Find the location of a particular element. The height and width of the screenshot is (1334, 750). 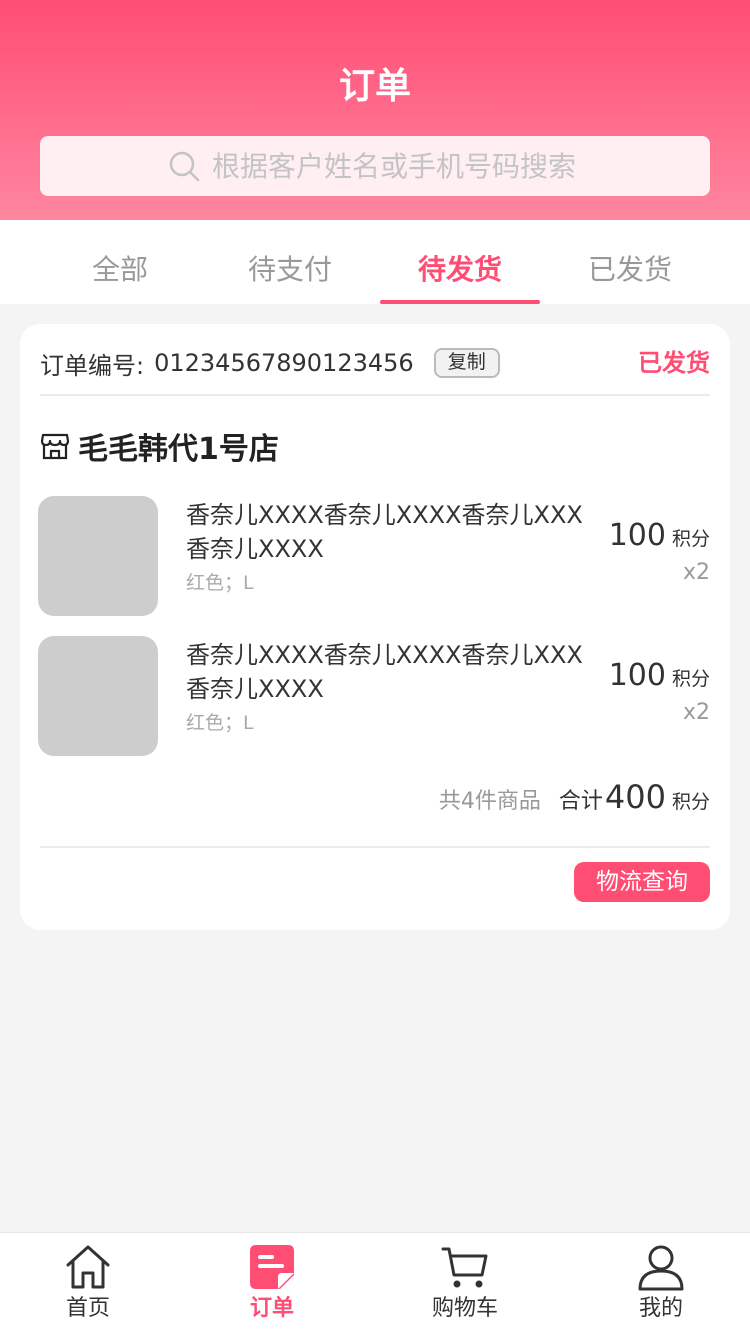

total-unit: 积分 is located at coordinates (690, 802).